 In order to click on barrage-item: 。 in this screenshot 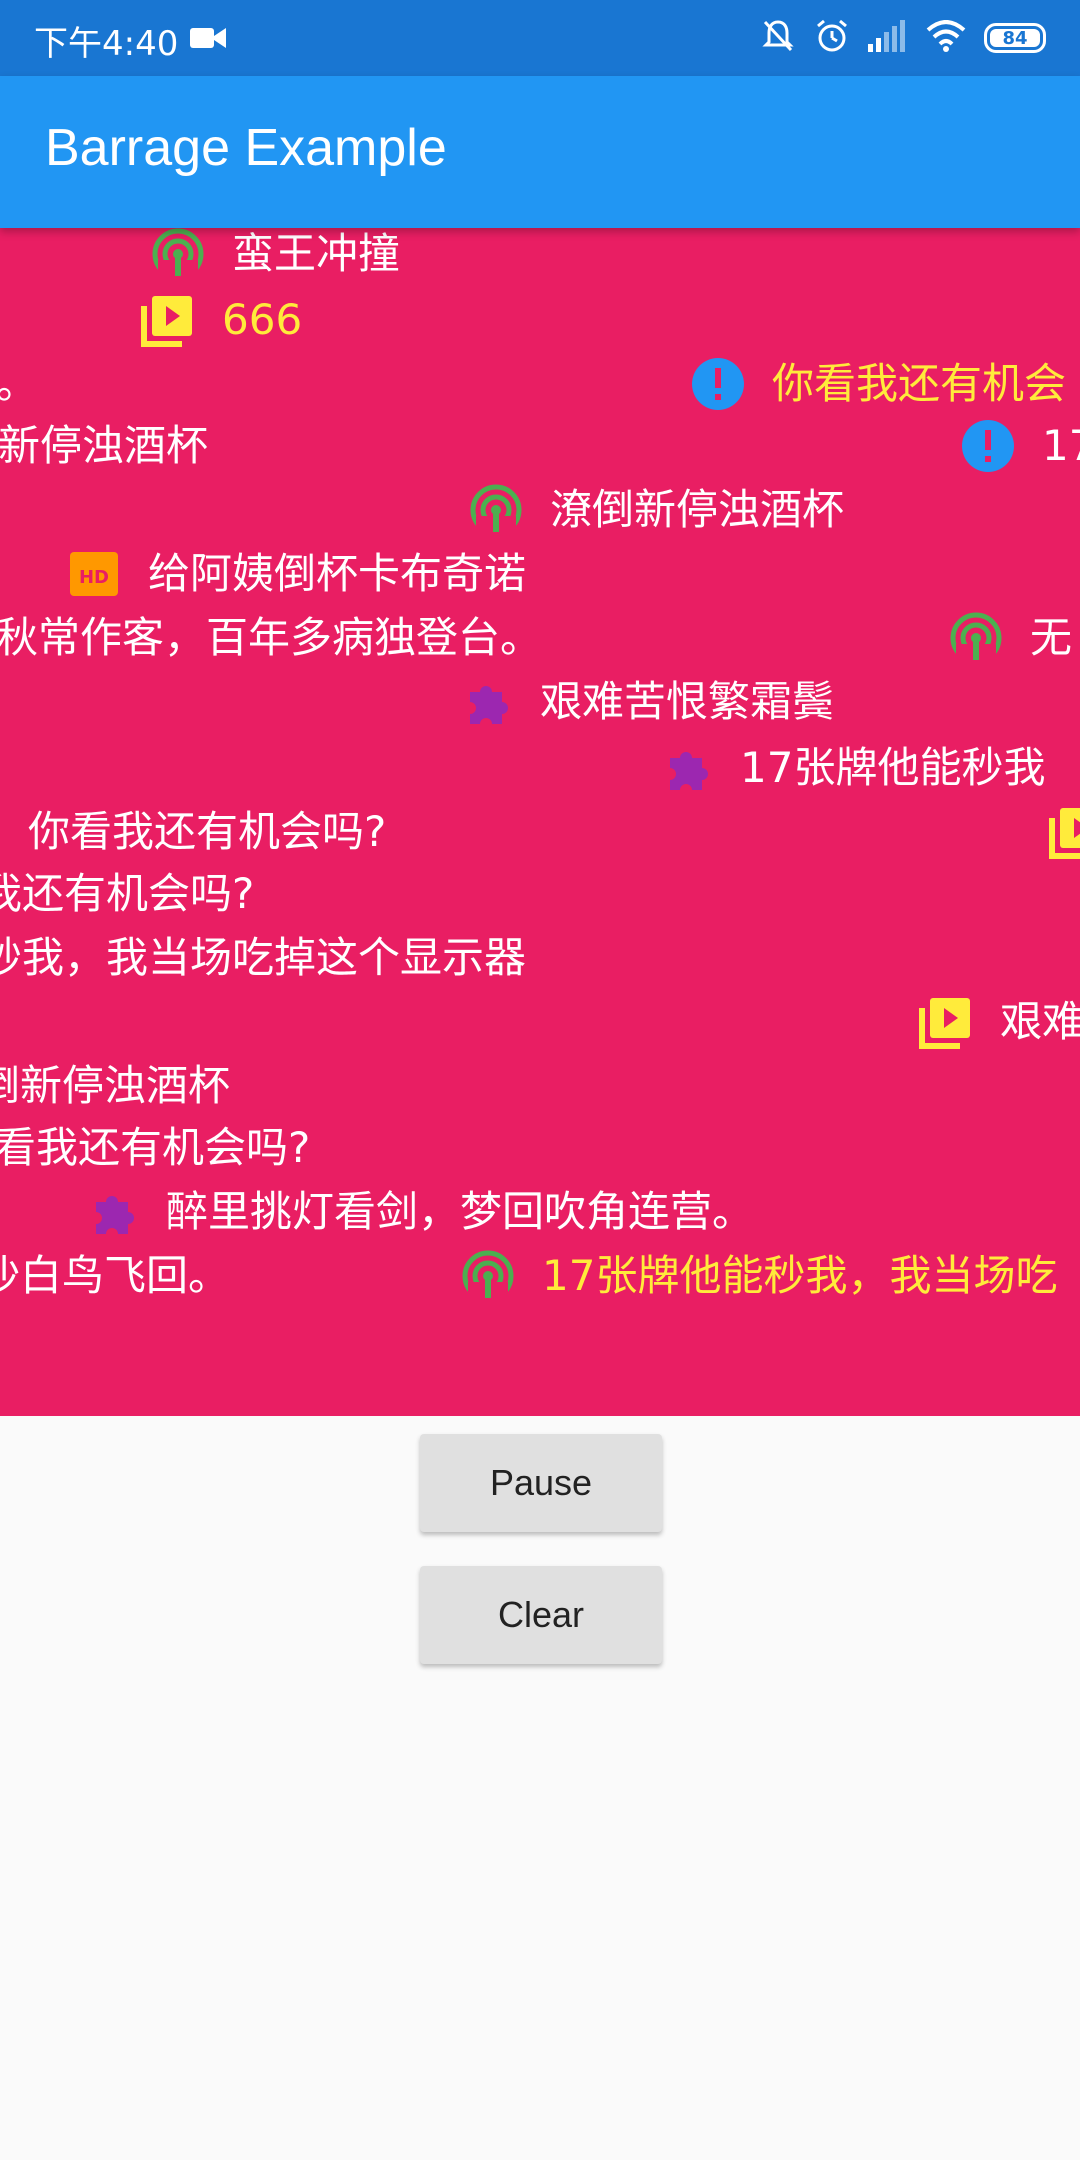, I will do `click(19, 384)`.